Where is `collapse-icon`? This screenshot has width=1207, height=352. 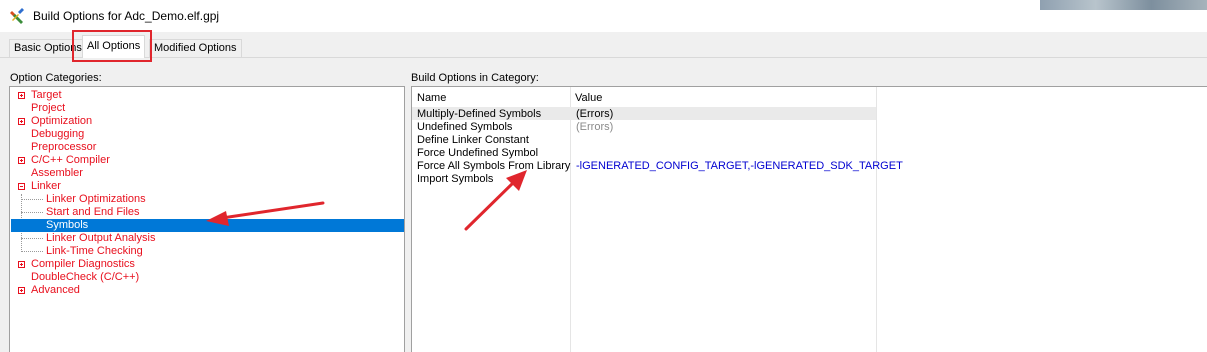
collapse-icon is located at coordinates (21, 186).